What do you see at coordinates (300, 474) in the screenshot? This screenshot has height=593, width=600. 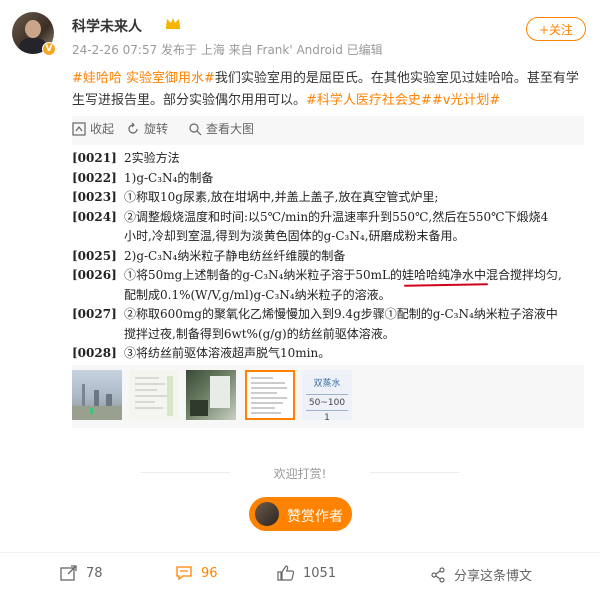 I see `appreciation-title: 欢迎打赏!` at bounding box center [300, 474].